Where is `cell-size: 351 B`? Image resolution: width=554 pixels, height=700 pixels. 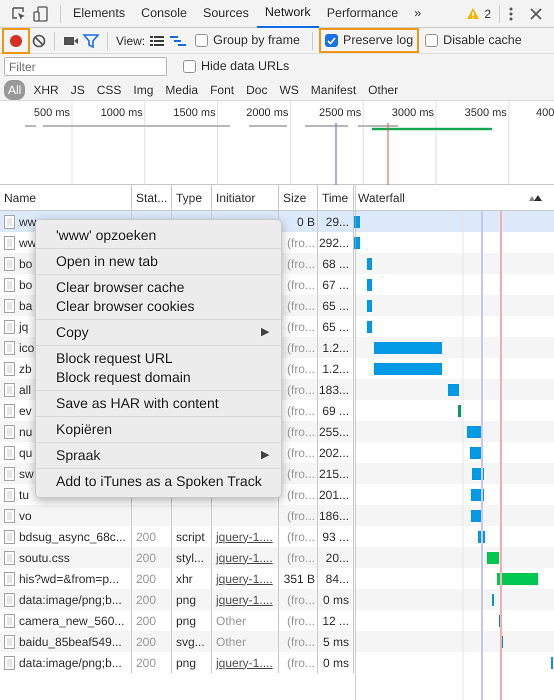
cell-size: 351 B is located at coordinates (299, 579).